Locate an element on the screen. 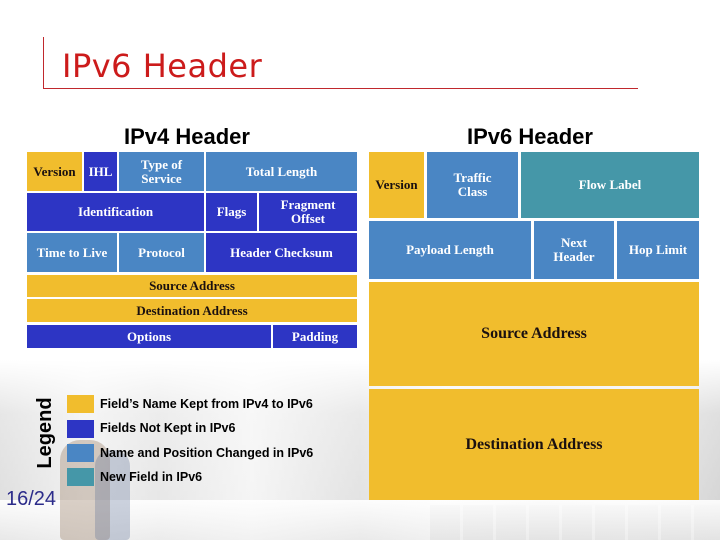  title-accent-vertical-line is located at coordinates (43, 63).